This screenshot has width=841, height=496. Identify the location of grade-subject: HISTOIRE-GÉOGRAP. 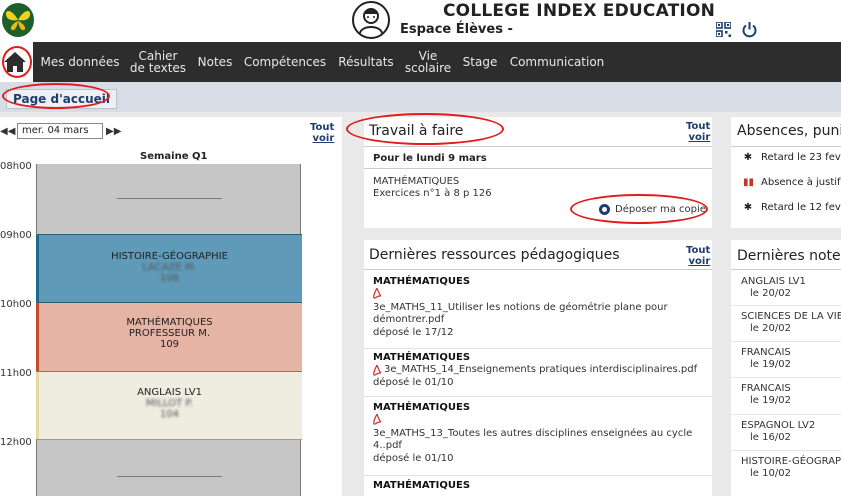
(791, 461).